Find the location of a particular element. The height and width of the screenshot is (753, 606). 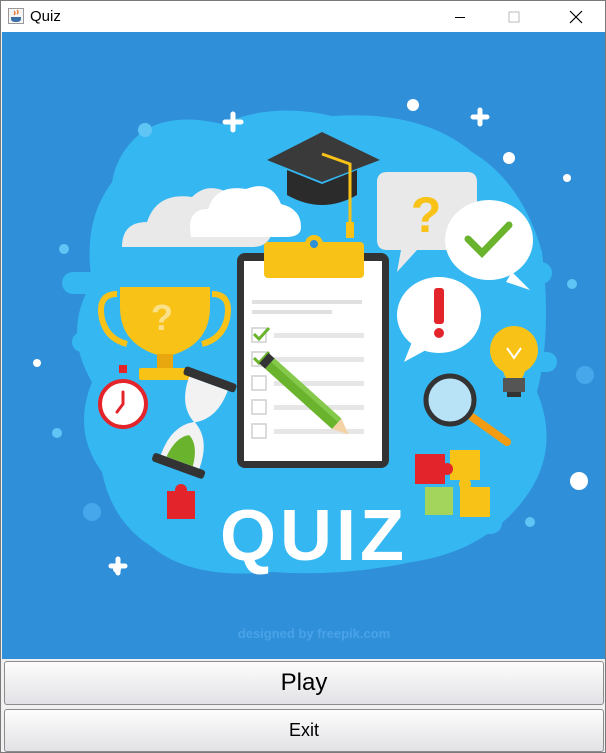

maximize-icon is located at coordinates (514, 16).